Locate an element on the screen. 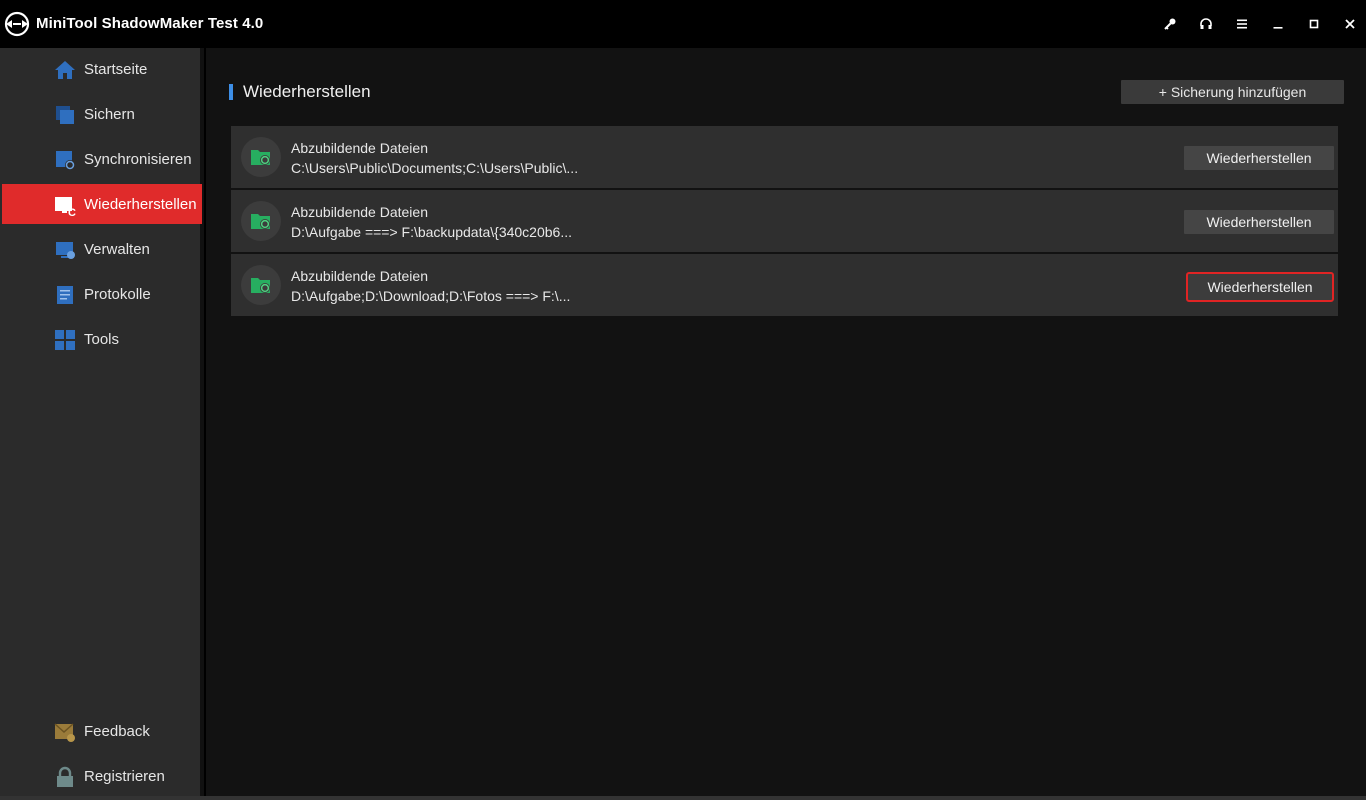  sidebar-item-sichern: Sichern is located at coordinates (102, 114).